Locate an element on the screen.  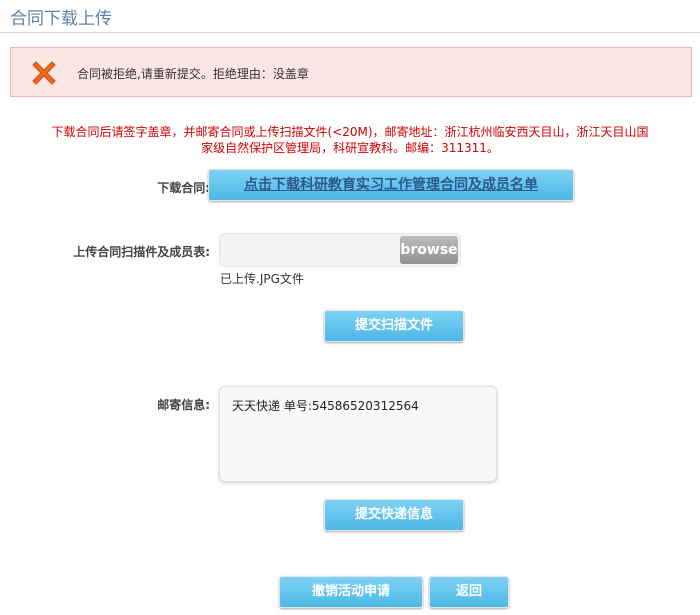
alert-message: 合同被拒绝,请重新提交。拒绝理由：没盖章 is located at coordinates (193, 74).